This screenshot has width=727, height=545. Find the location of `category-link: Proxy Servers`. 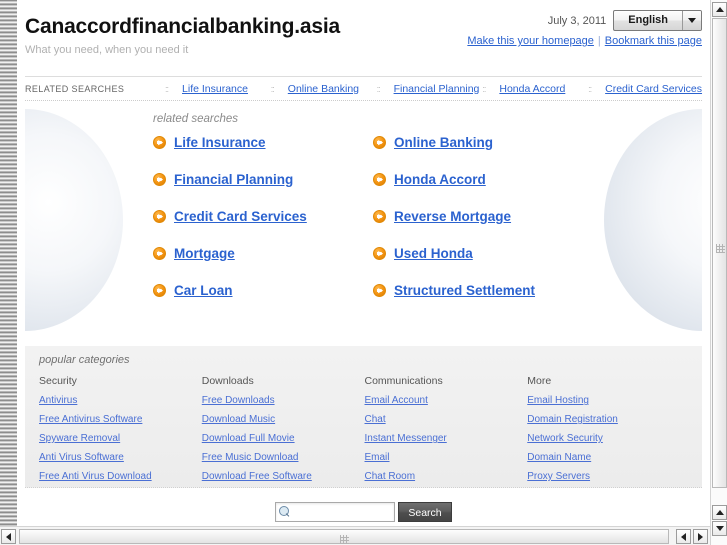

category-link: Proxy Servers is located at coordinates (608, 476).